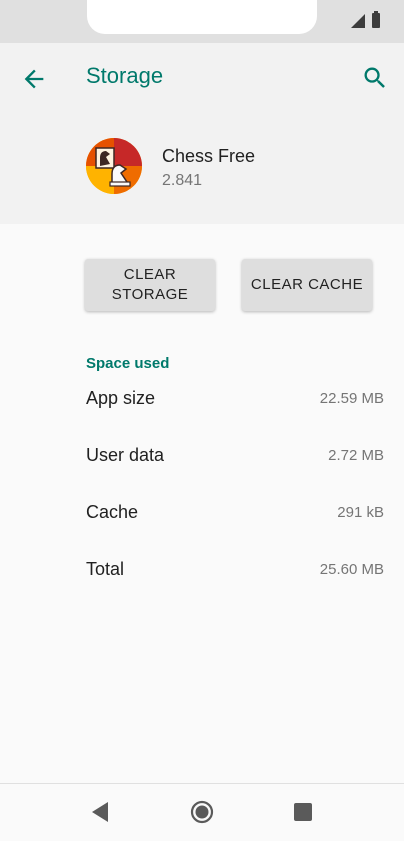  Describe the element at coordinates (235, 455) in the screenshot. I see `space-row-user-data: User data 2.72 MB` at that location.